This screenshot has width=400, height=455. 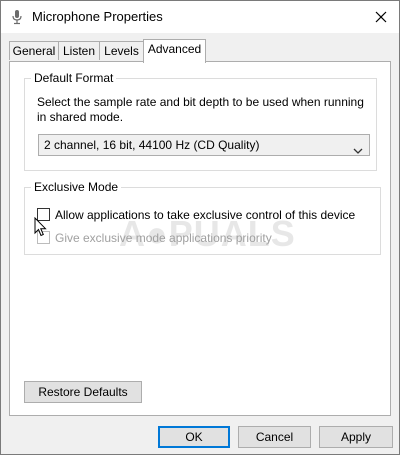 I want to click on format-select: 2 channel, 16 bit, 44100 Hz (CD Quality), so click(x=204, y=145).